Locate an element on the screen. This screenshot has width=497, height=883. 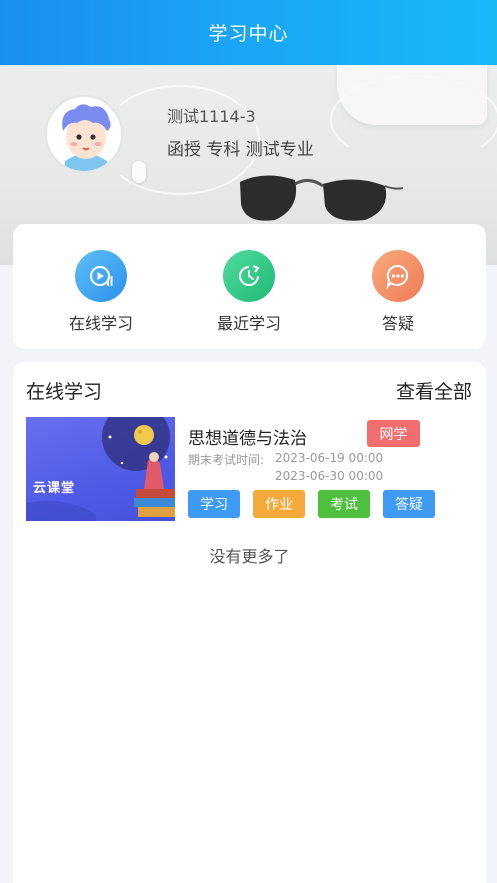
quick-action-online-study: 在线学习 is located at coordinates (101, 292).